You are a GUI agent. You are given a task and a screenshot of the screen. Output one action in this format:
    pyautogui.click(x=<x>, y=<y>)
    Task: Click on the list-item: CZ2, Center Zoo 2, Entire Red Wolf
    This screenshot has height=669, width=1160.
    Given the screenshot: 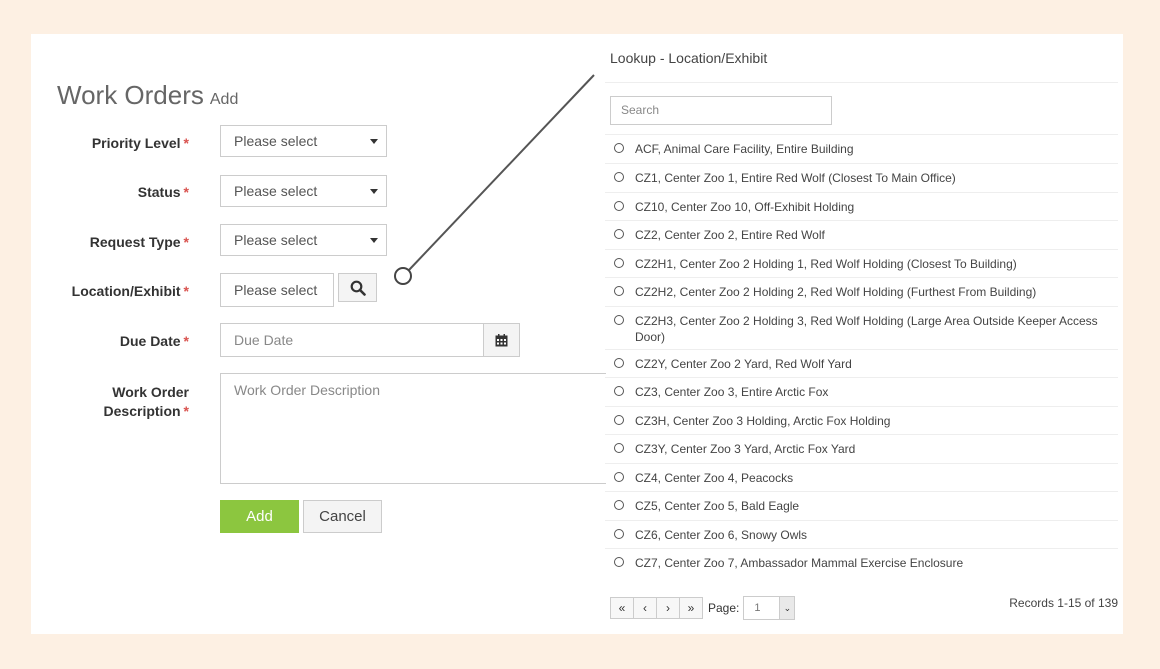 What is the action you would take?
    pyautogui.click(x=861, y=234)
    